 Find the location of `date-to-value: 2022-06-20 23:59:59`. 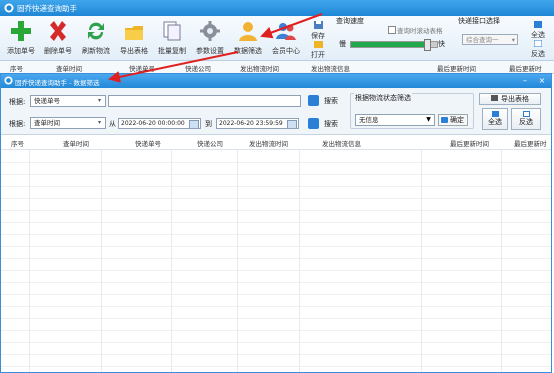

date-to-value: 2022-06-20 23:59:59 is located at coordinates (251, 123).